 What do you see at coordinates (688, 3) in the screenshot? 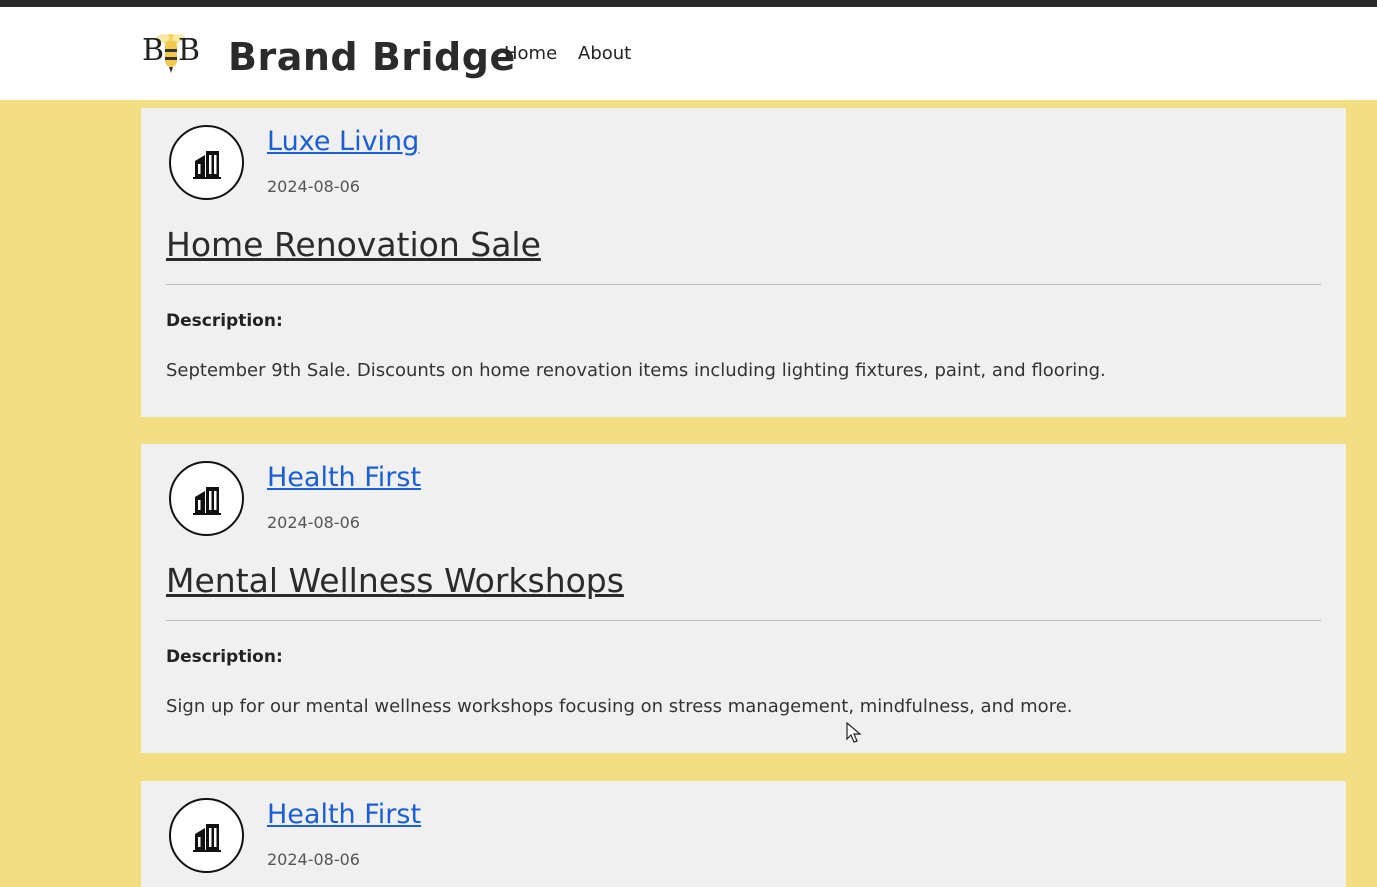
I see `window-top-strip` at bounding box center [688, 3].